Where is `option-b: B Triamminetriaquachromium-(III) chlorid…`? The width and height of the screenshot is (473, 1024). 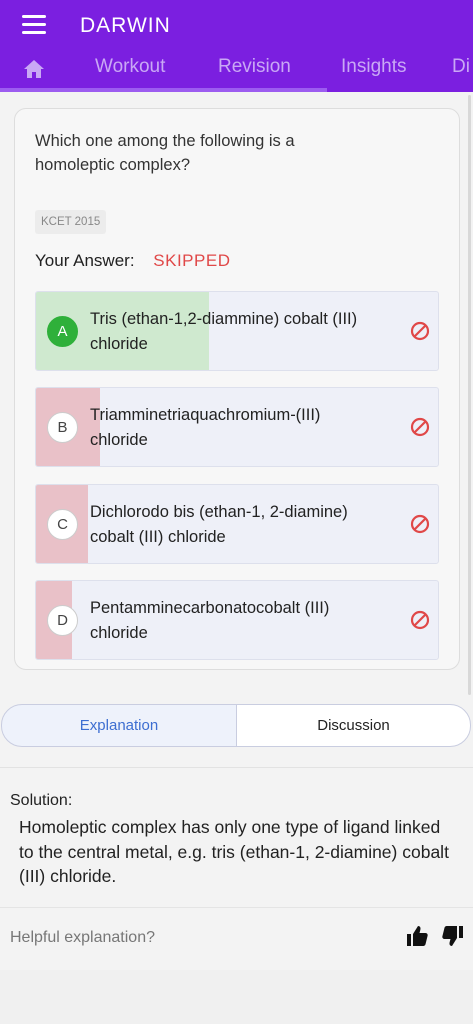 option-b: B Triamminetriaquachromium-(III) chlorid… is located at coordinates (237, 427).